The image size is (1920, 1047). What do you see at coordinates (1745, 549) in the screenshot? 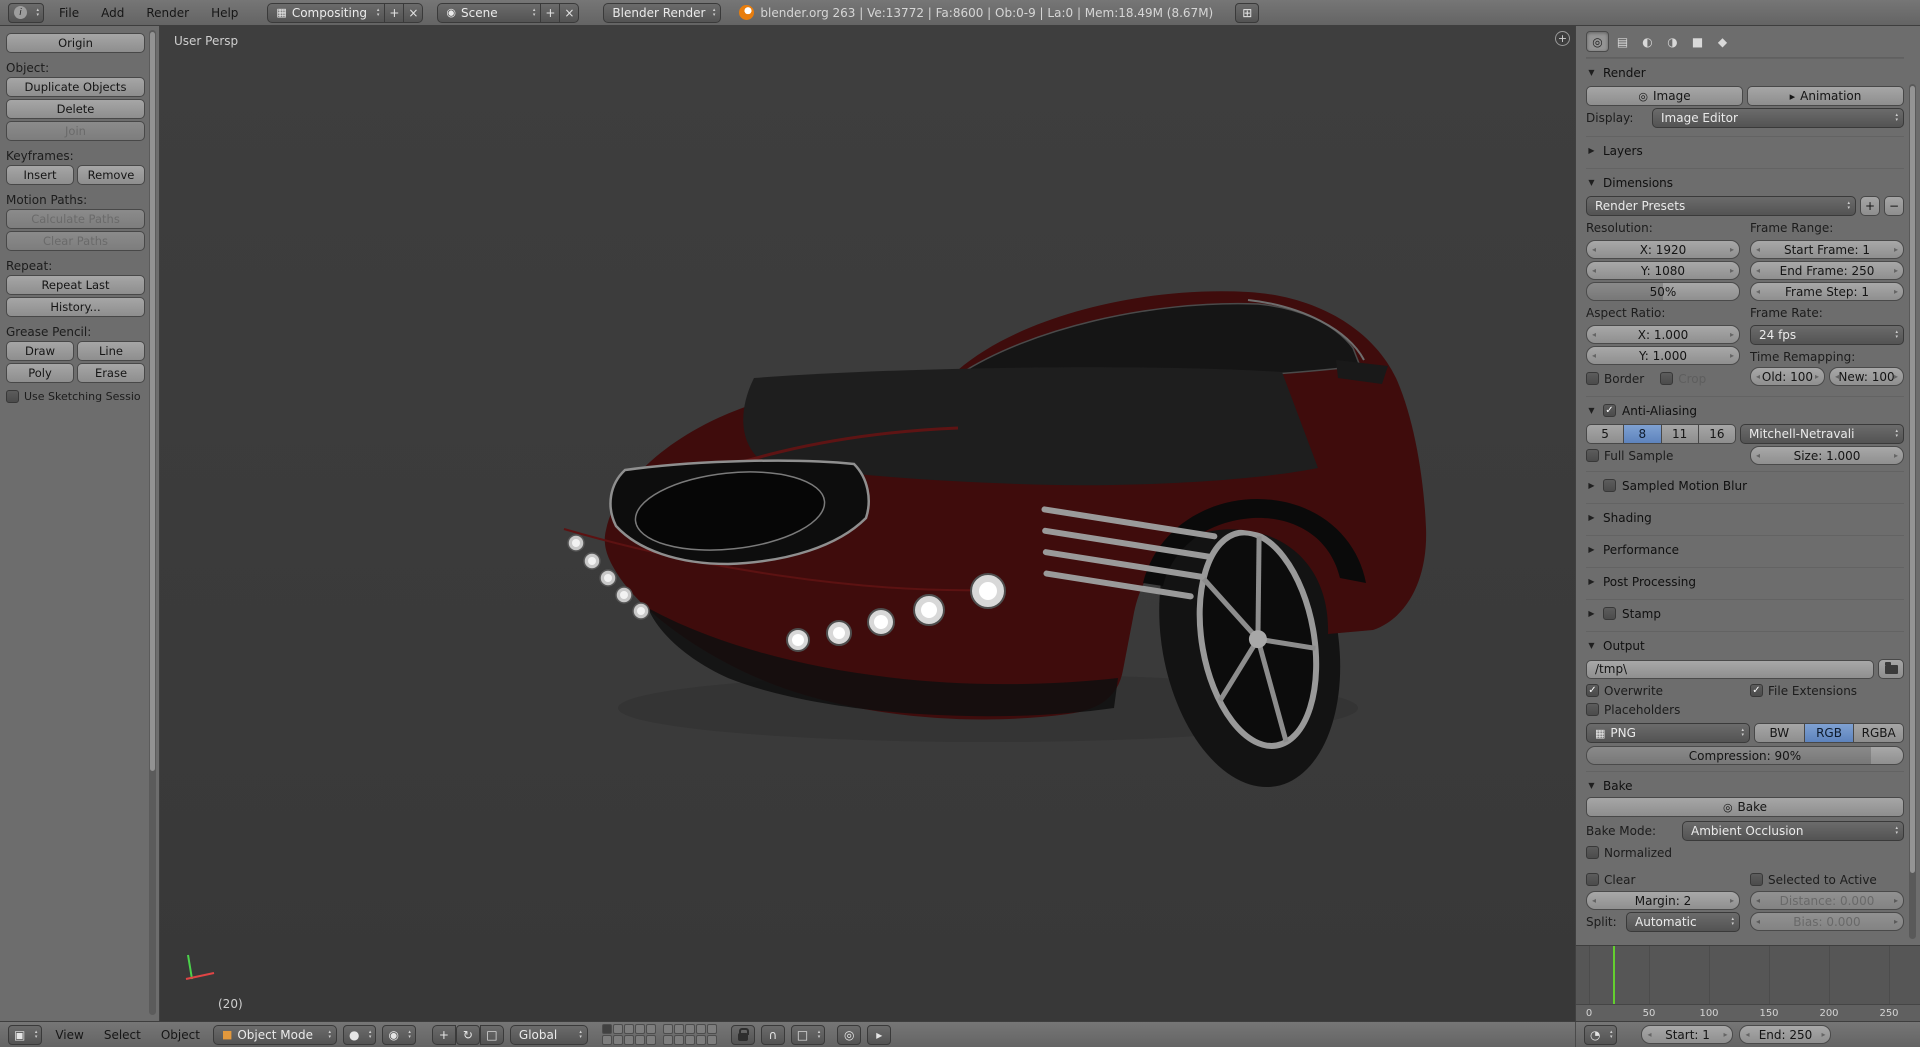
I see `performance-panel-header: Performance` at bounding box center [1745, 549].